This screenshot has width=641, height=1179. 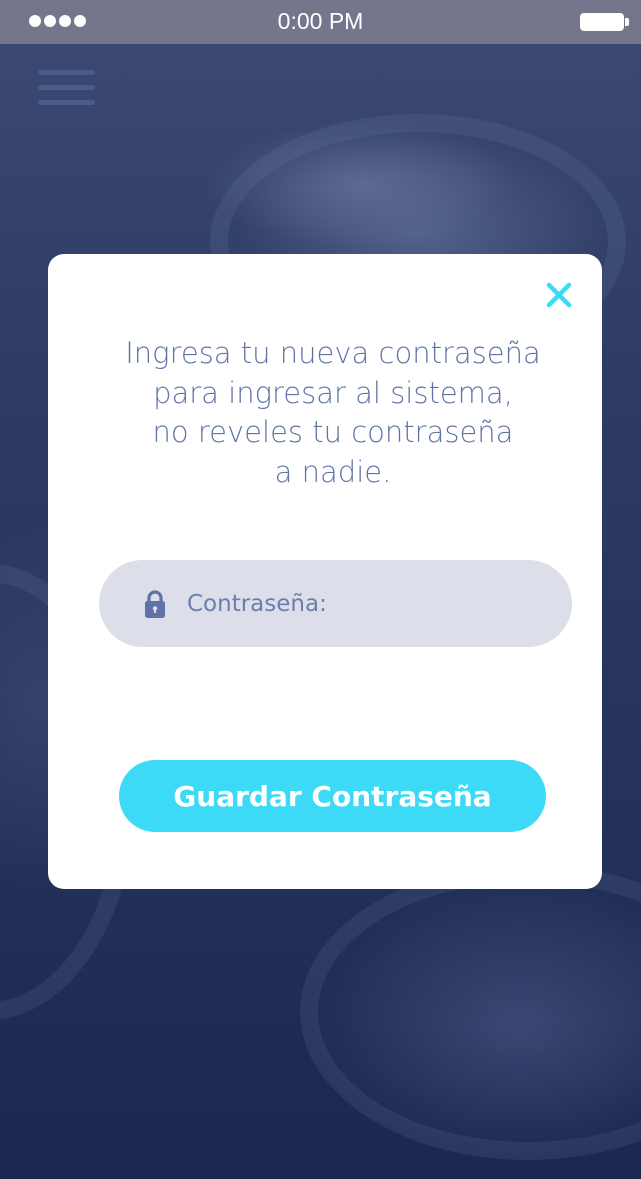 I want to click on dialog-message-line: Ingresa tu nueva contraseña, so click(x=333, y=353).